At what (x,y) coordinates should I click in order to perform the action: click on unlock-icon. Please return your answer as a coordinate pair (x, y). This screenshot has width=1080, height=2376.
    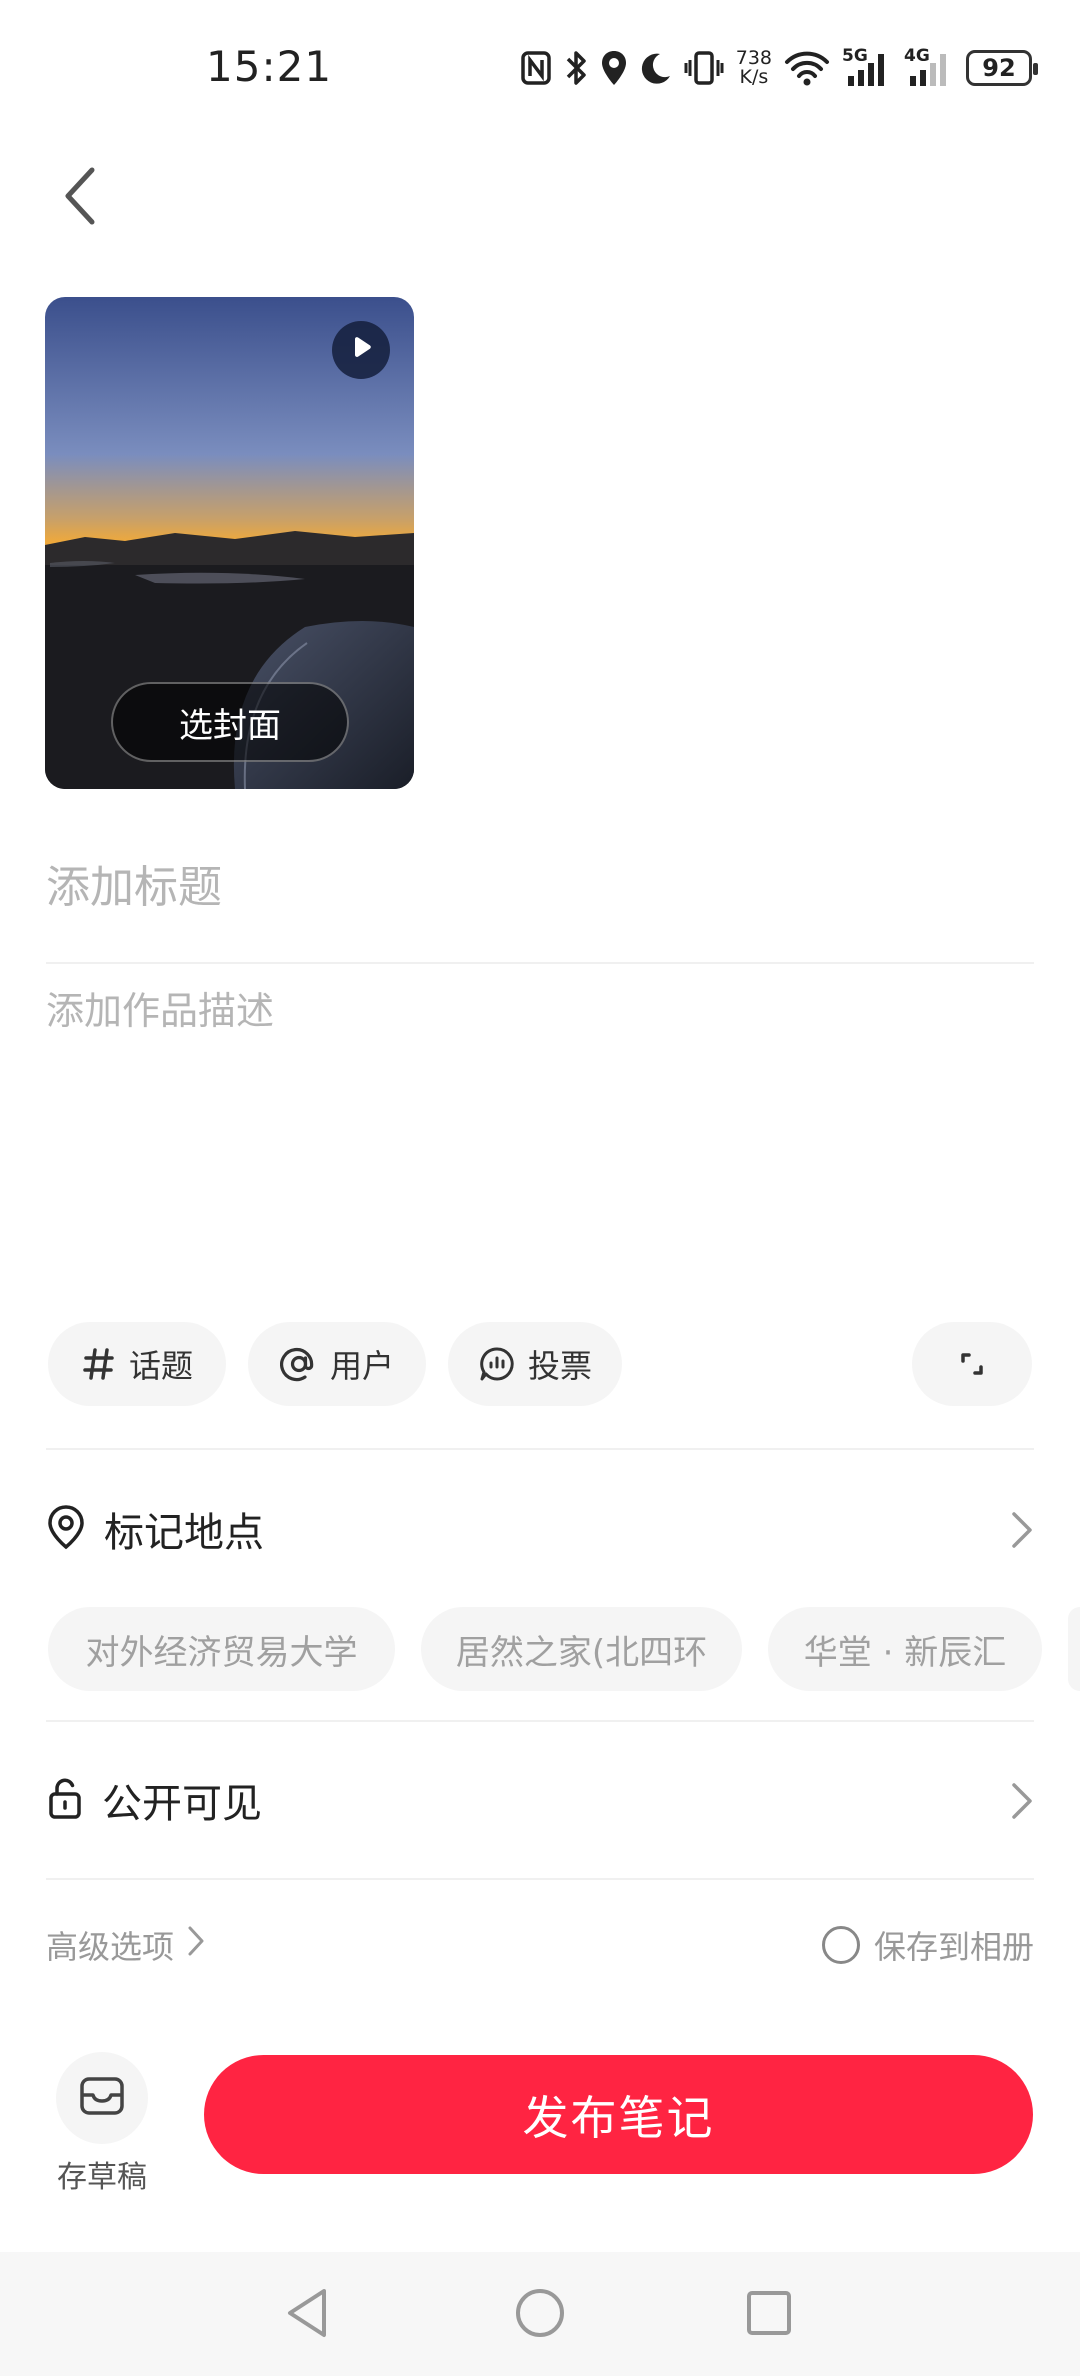
    Looking at the image, I should click on (65, 1800).